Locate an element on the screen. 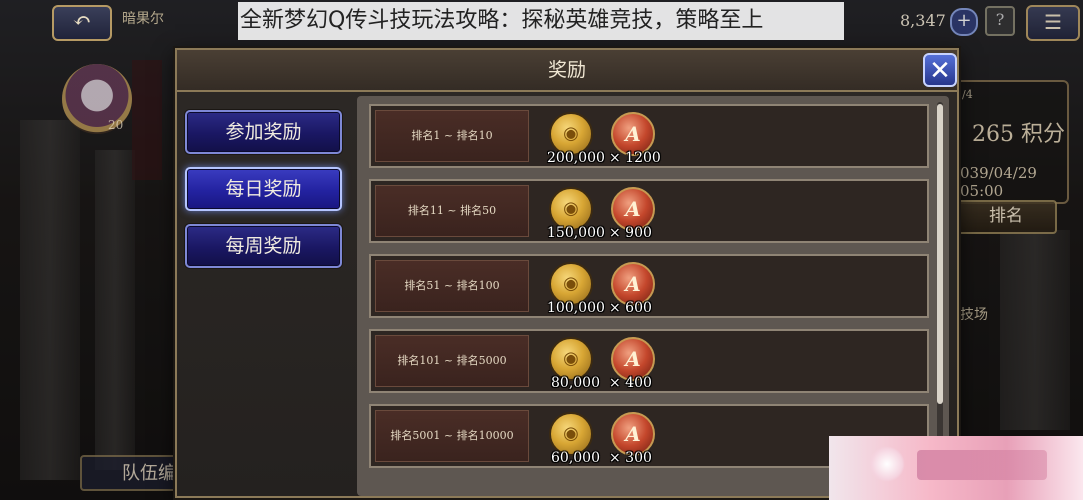  arena-label: 技场 is located at coordinates (974, 315).